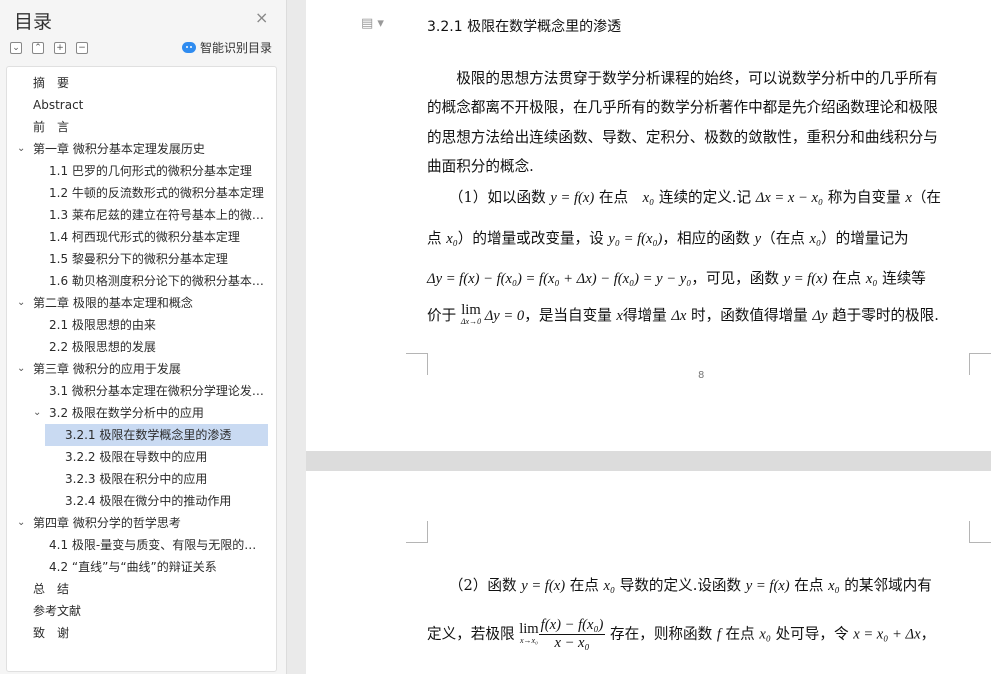  I want to click on toc-item-label: 2.1 极限思想的由来, so click(102, 325).